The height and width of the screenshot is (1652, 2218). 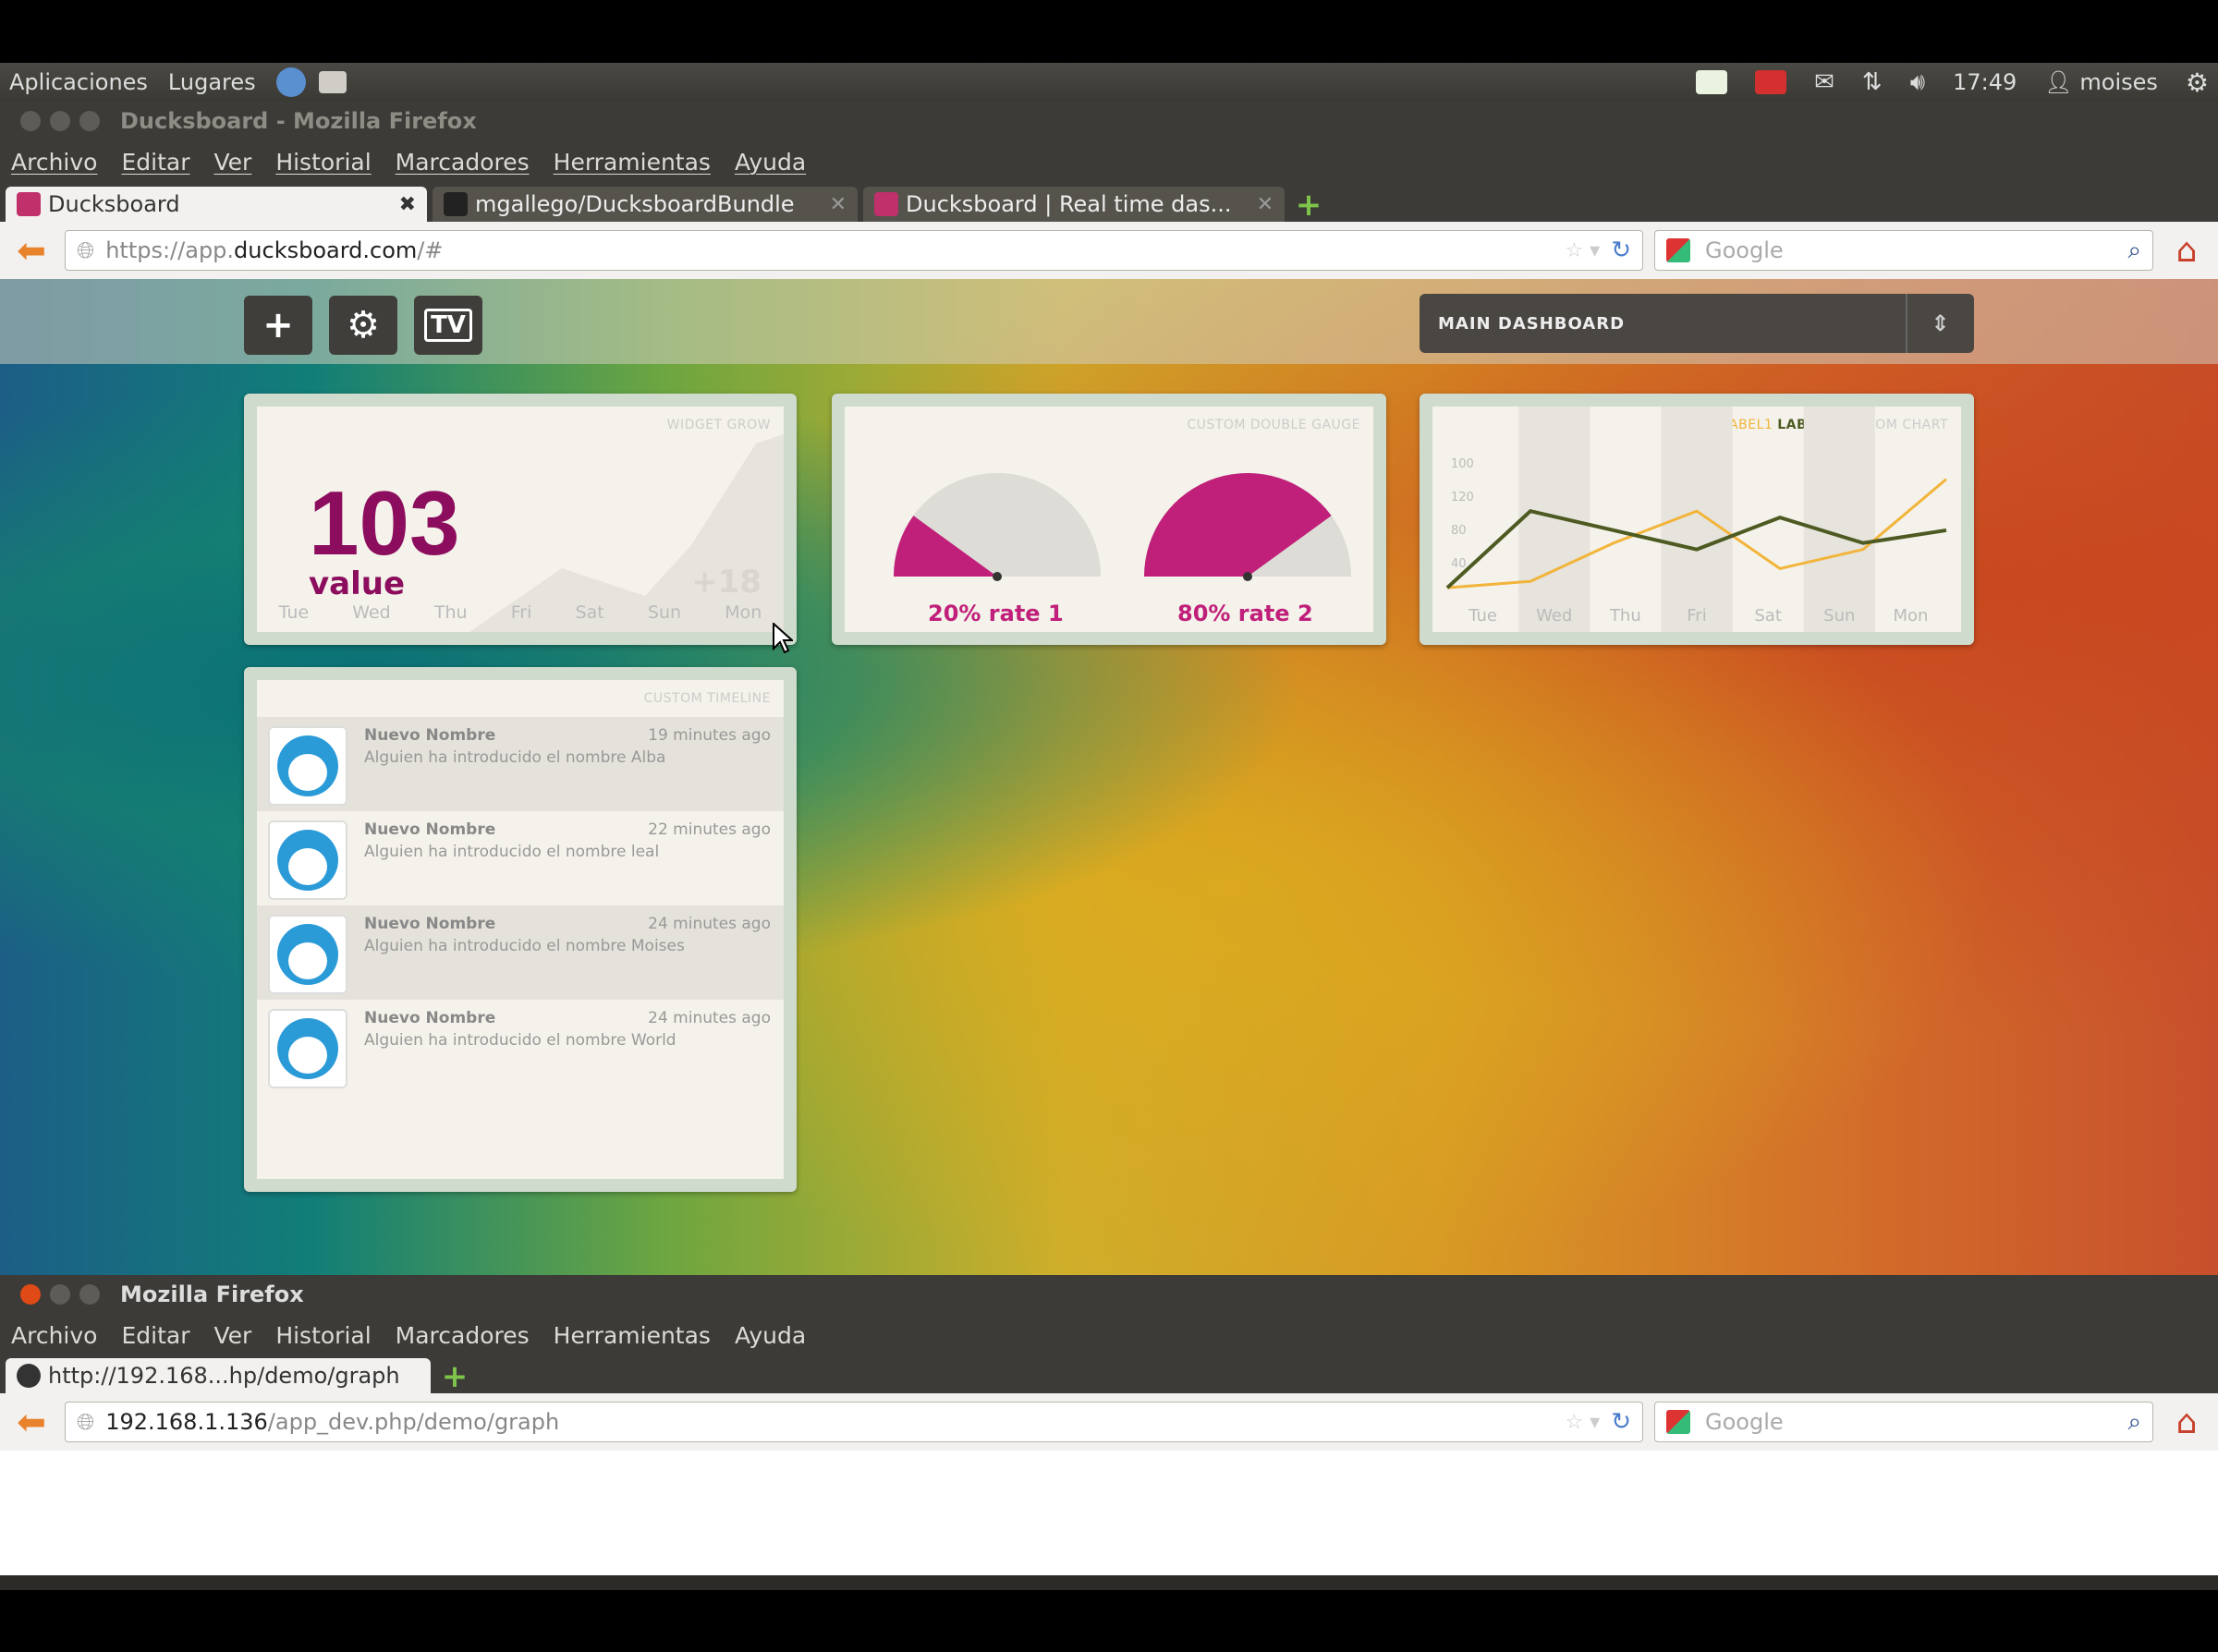 What do you see at coordinates (298, 121) in the screenshot?
I see `window-title: Ducksboard - Mozilla Firefox` at bounding box center [298, 121].